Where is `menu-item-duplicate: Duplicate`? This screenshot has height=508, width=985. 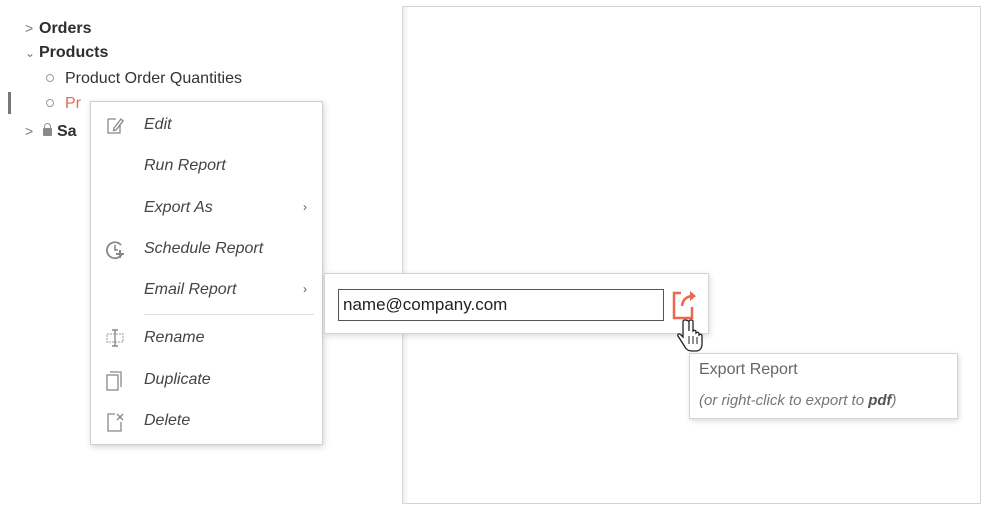
menu-item-duplicate: Duplicate is located at coordinates (206, 380).